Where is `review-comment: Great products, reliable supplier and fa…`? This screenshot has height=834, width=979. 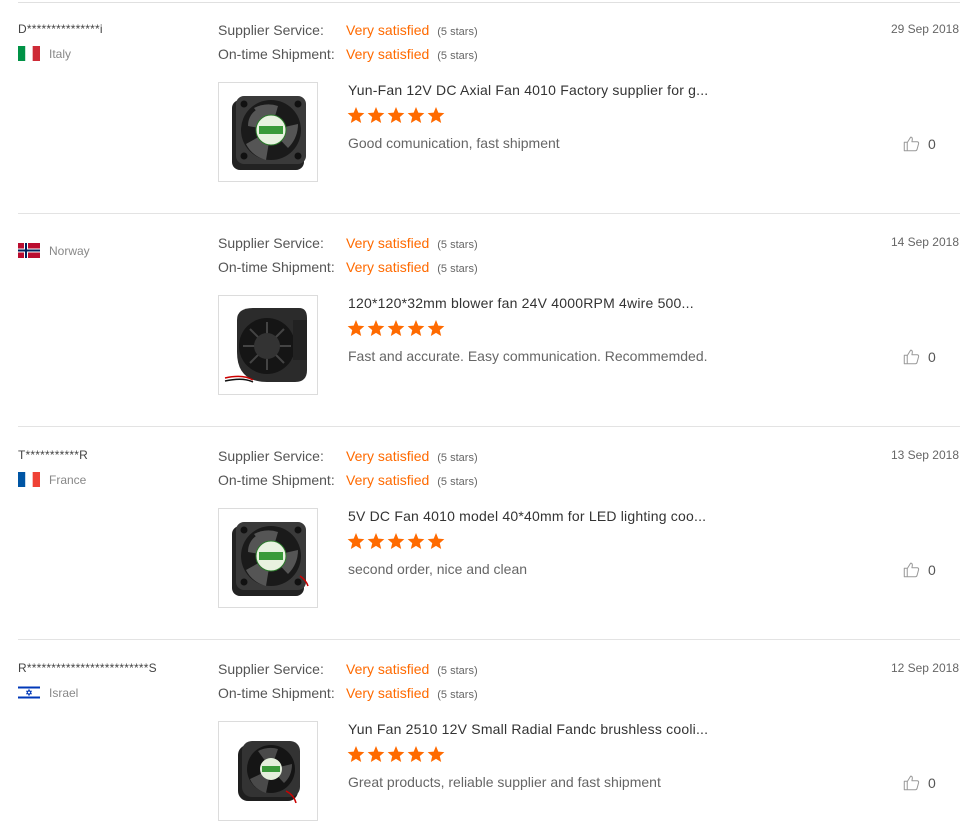
review-comment: Great products, reliable supplier and fa… is located at coordinates (504, 782).